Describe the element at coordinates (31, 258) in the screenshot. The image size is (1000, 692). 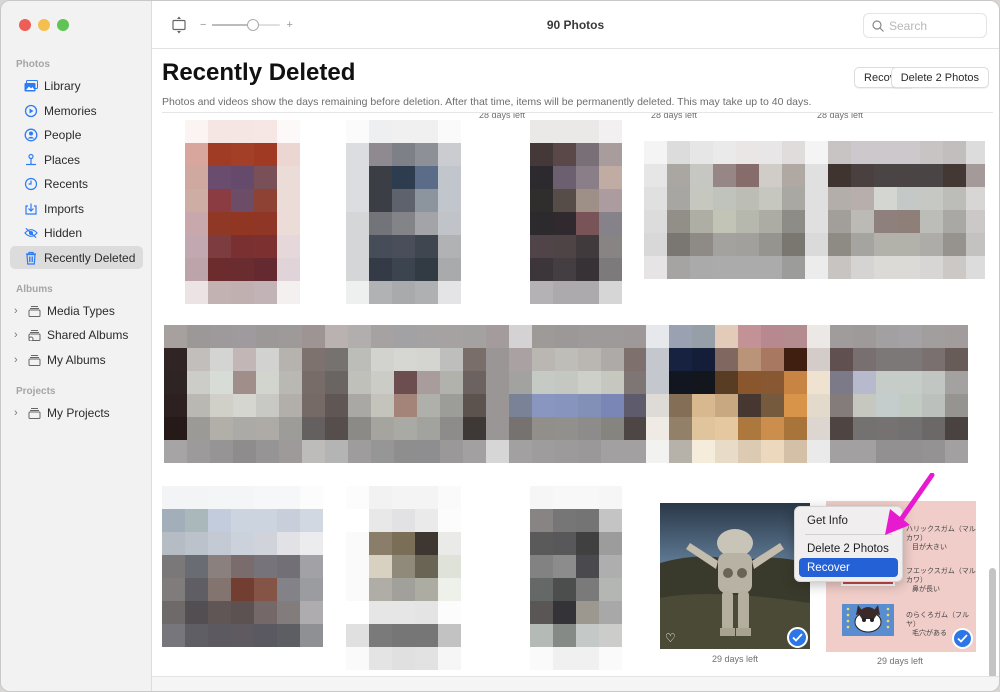
I see `trash-icon` at that location.